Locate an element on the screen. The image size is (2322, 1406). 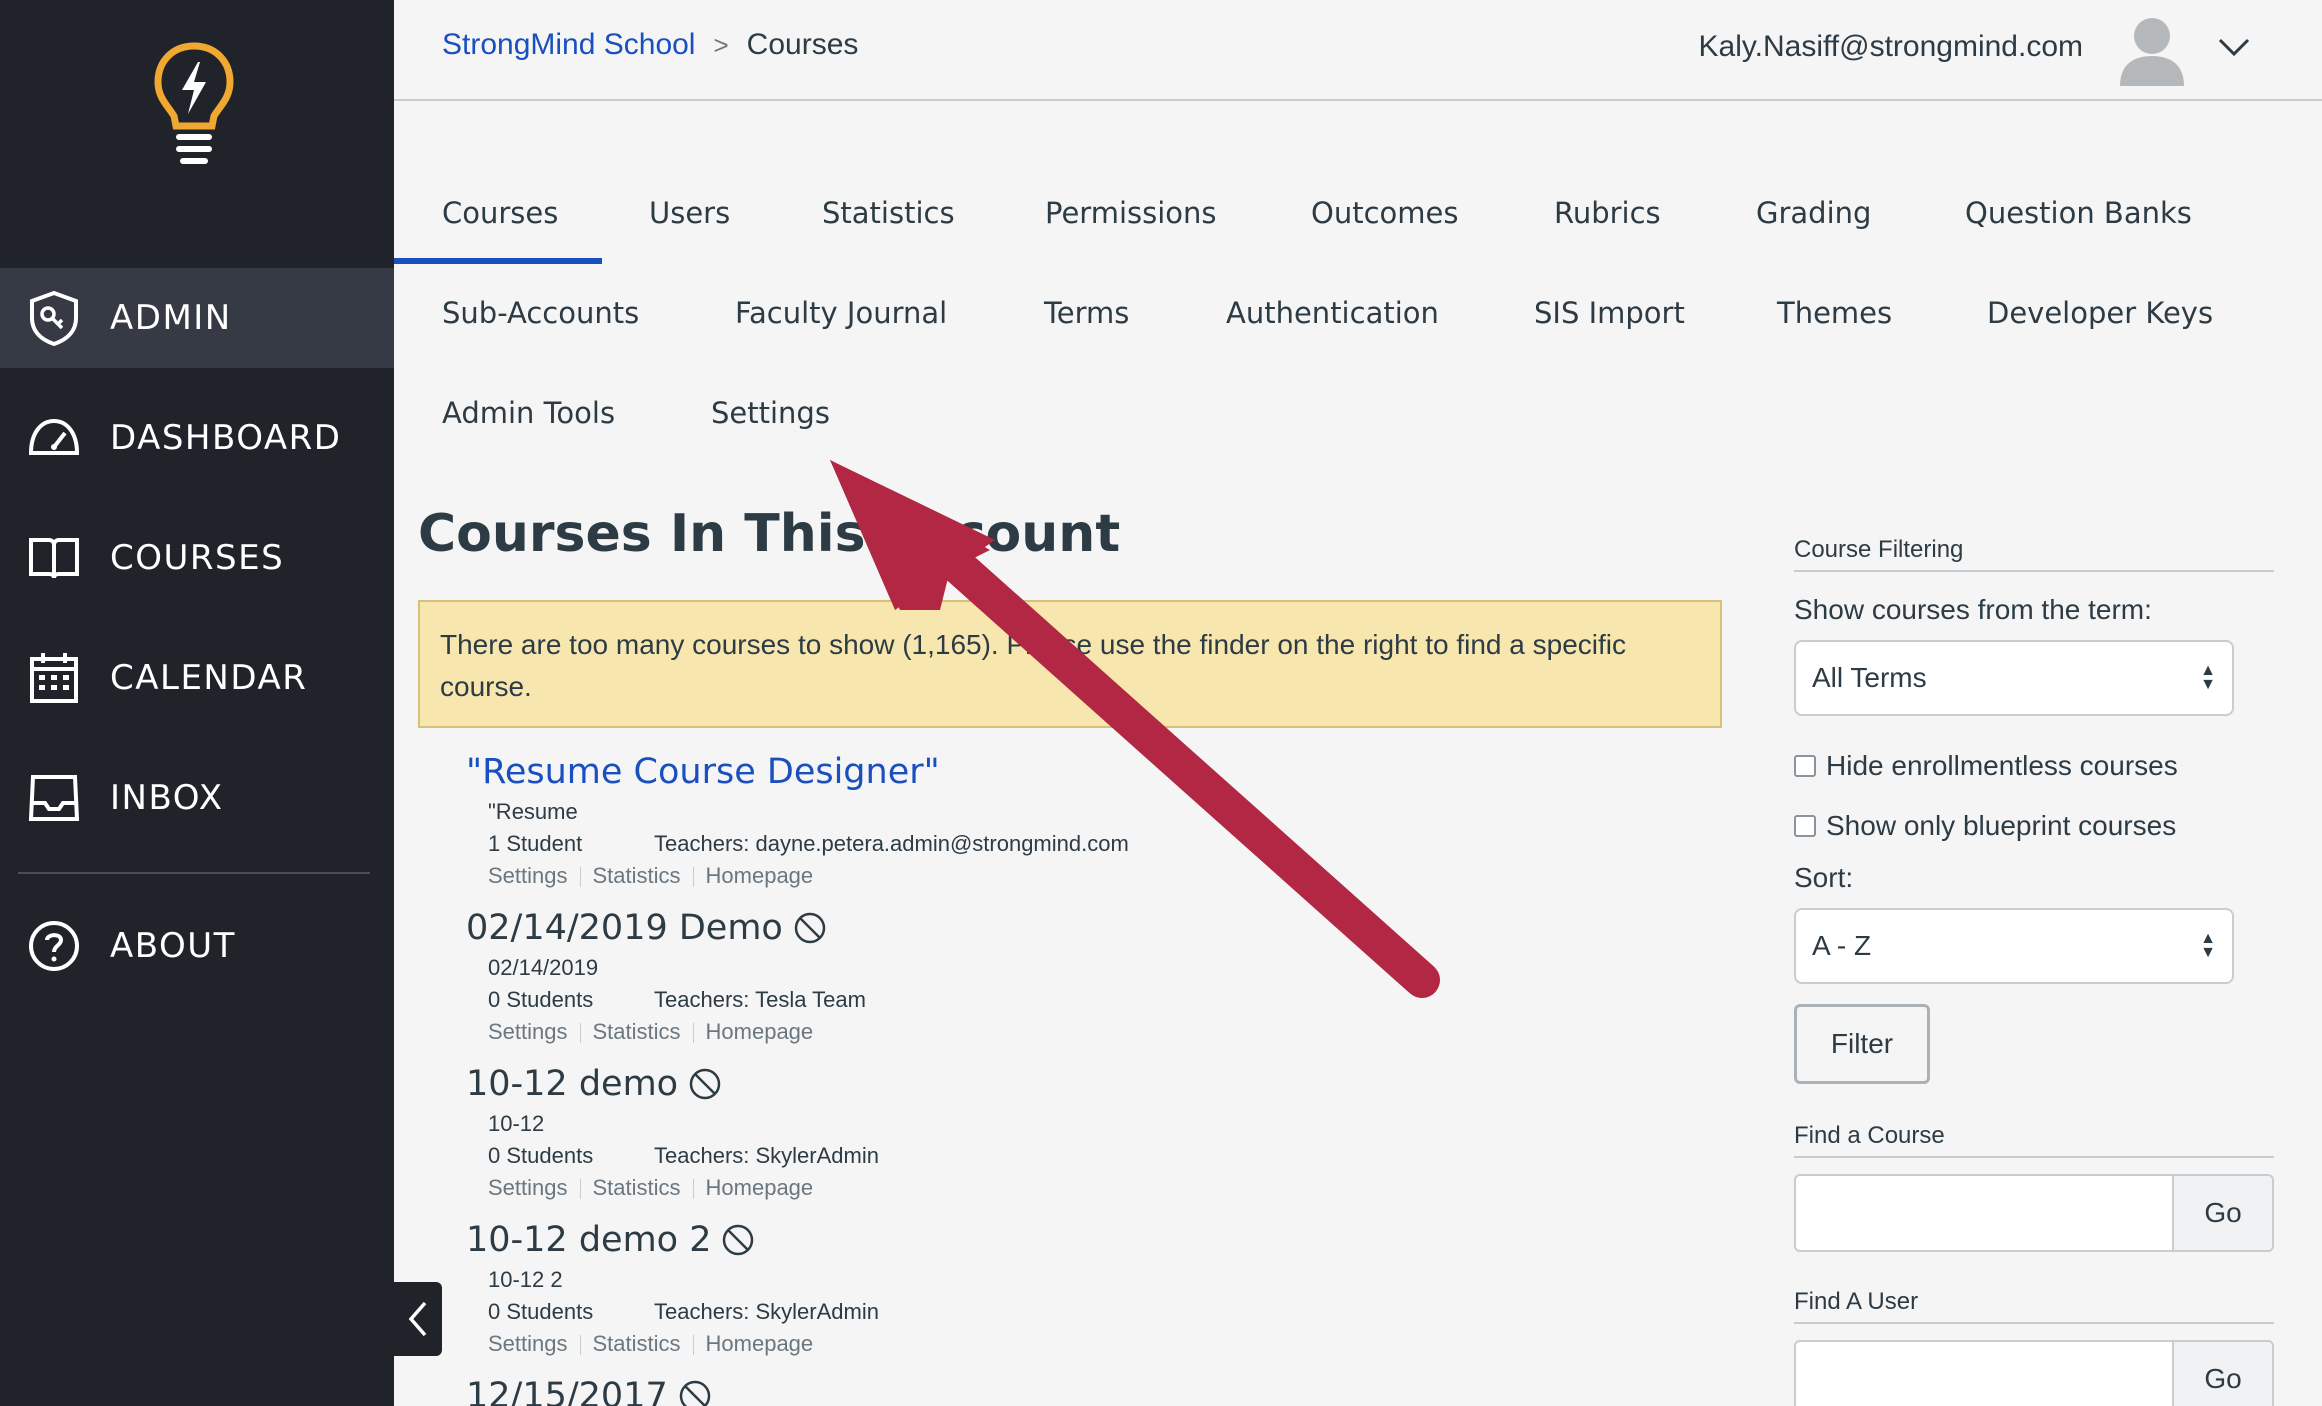
find-user-go-button: Go is located at coordinates (2223, 1373).